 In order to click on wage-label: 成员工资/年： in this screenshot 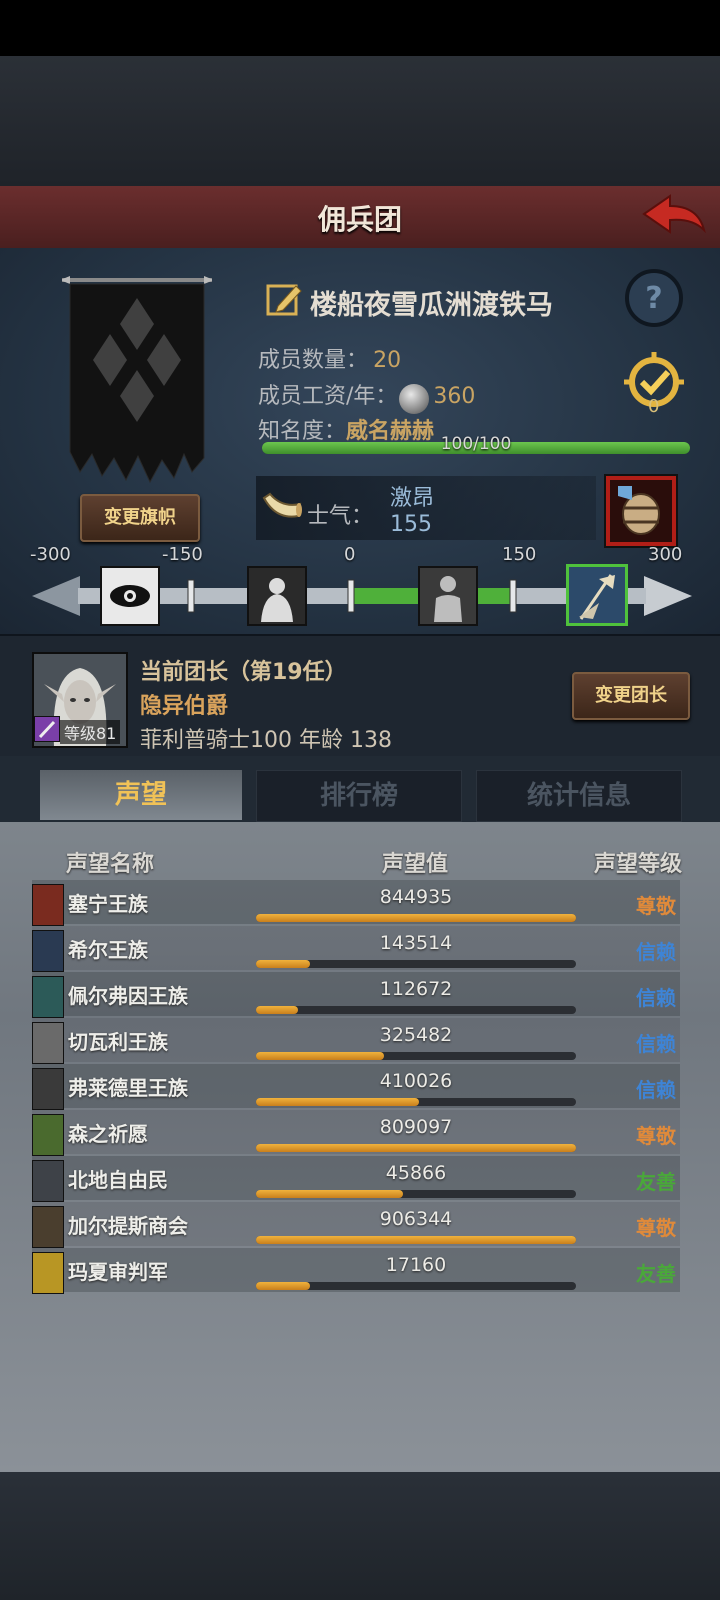, I will do `click(328, 396)`.